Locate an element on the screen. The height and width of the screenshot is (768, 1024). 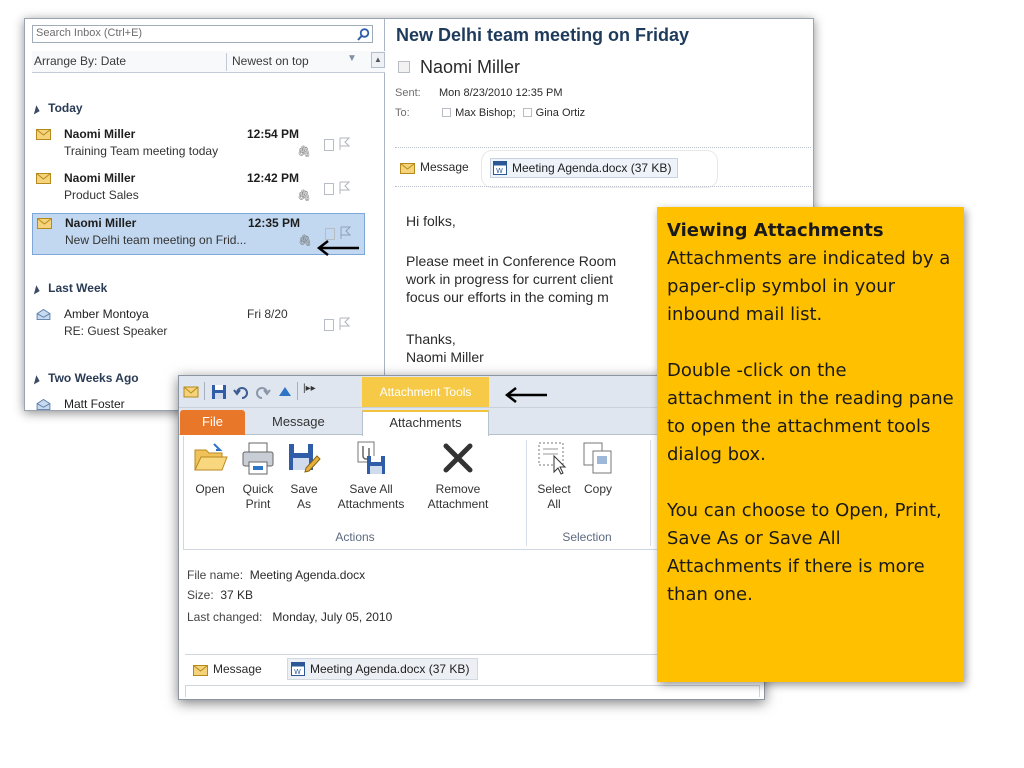
group-header-last-week: ◢ Last Week is located at coordinates (68, 288).